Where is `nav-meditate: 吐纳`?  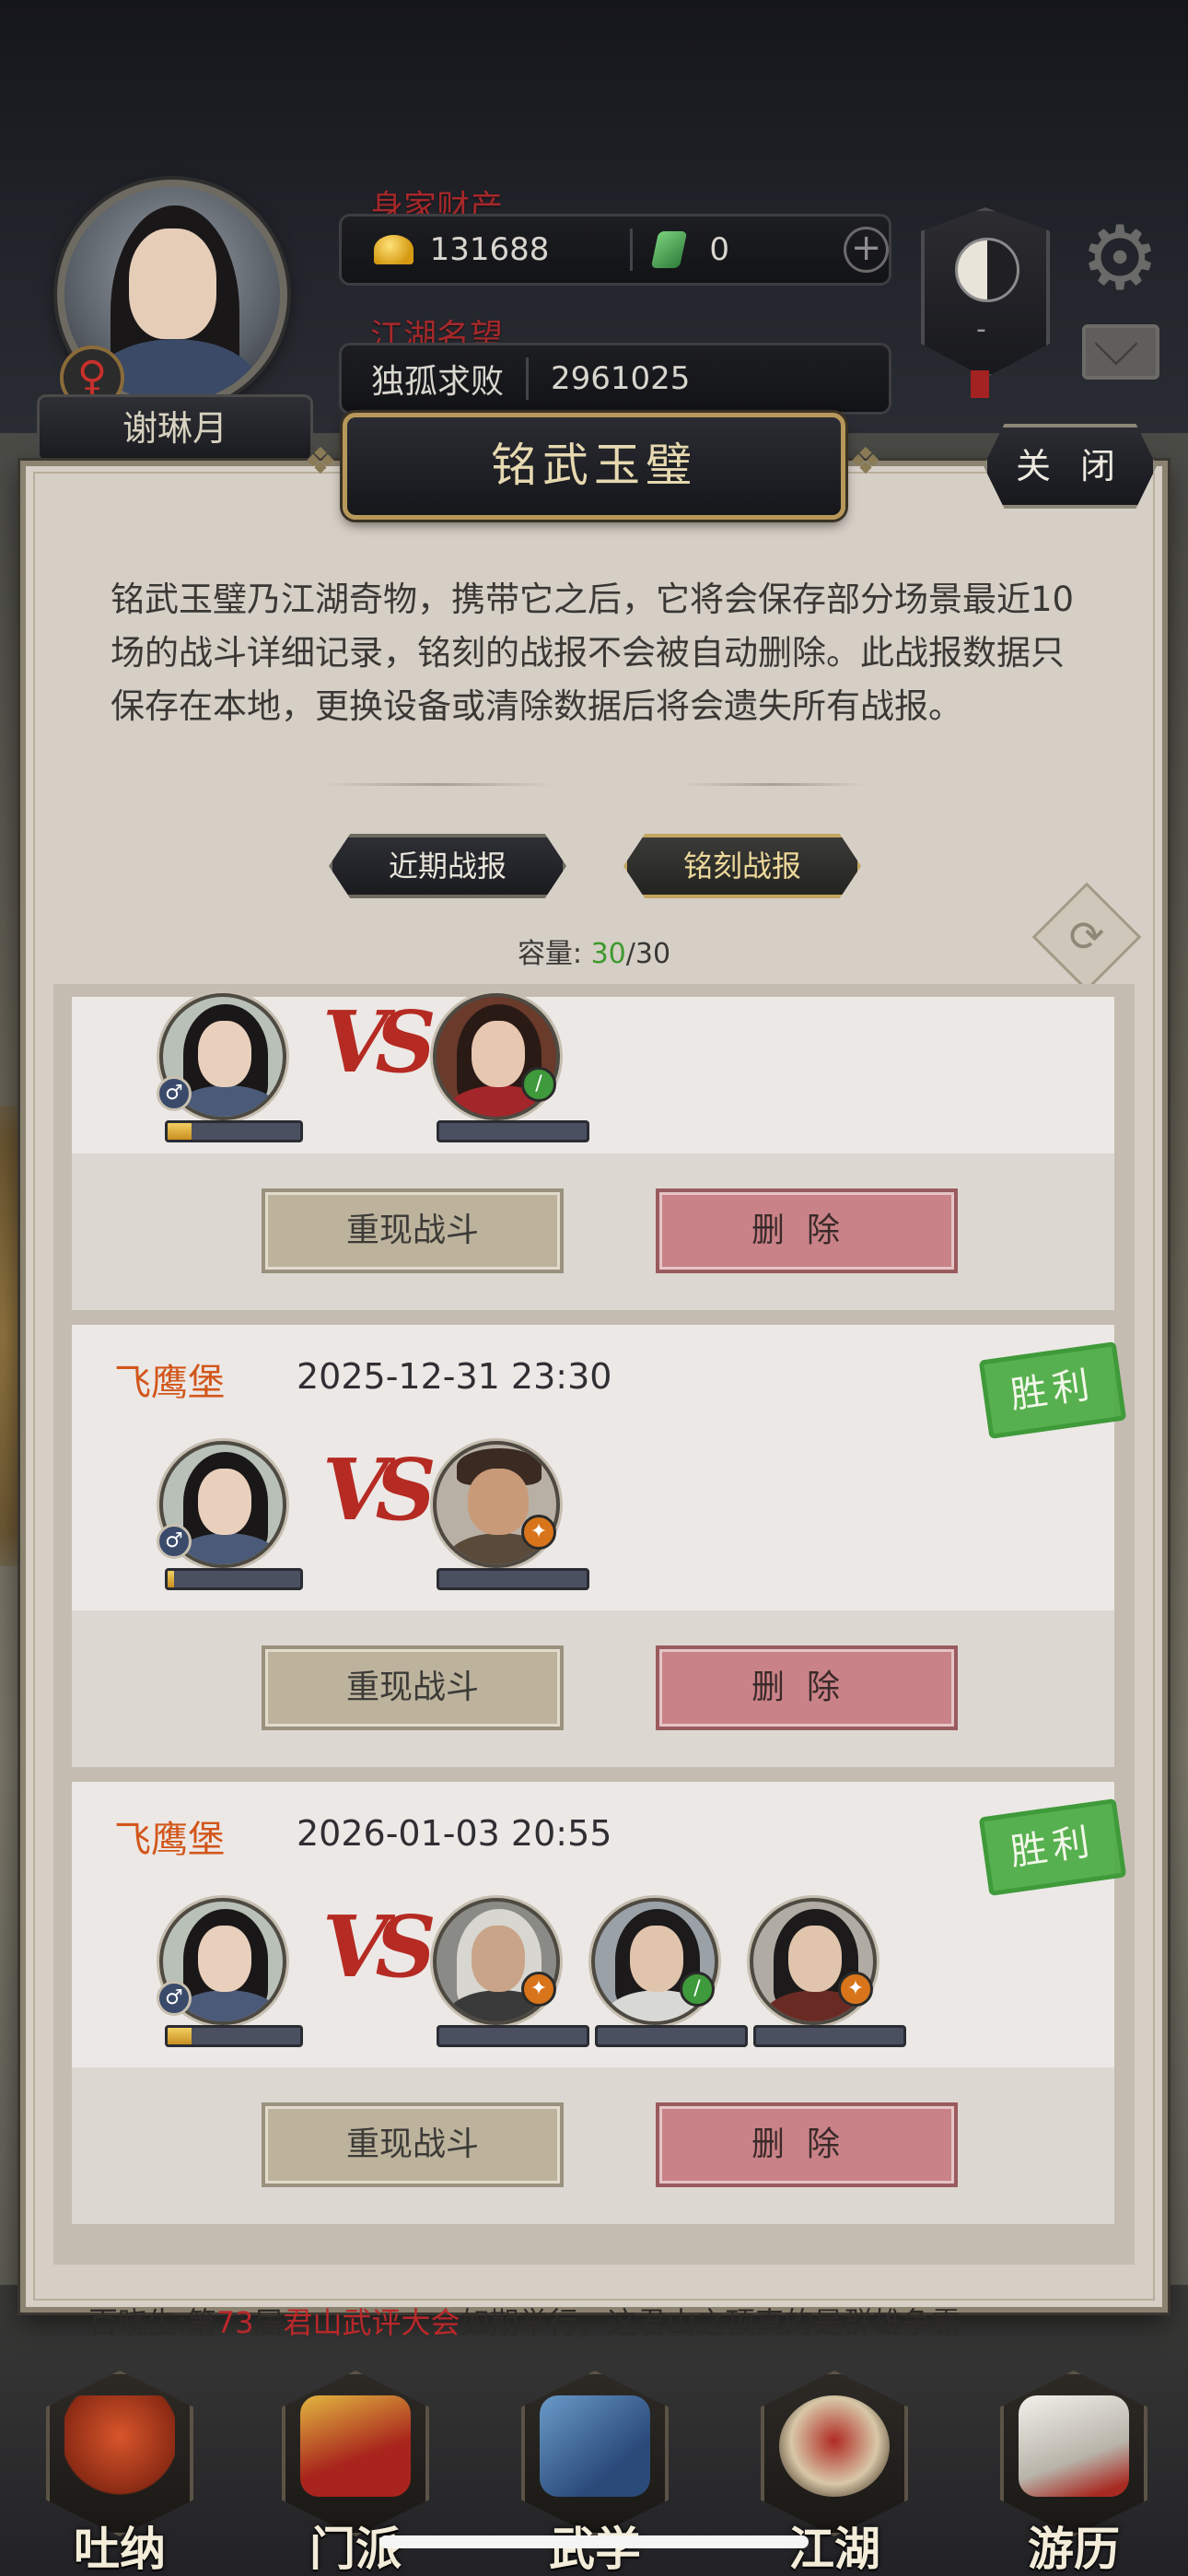
nav-meditate: 吐纳 is located at coordinates (120, 2465).